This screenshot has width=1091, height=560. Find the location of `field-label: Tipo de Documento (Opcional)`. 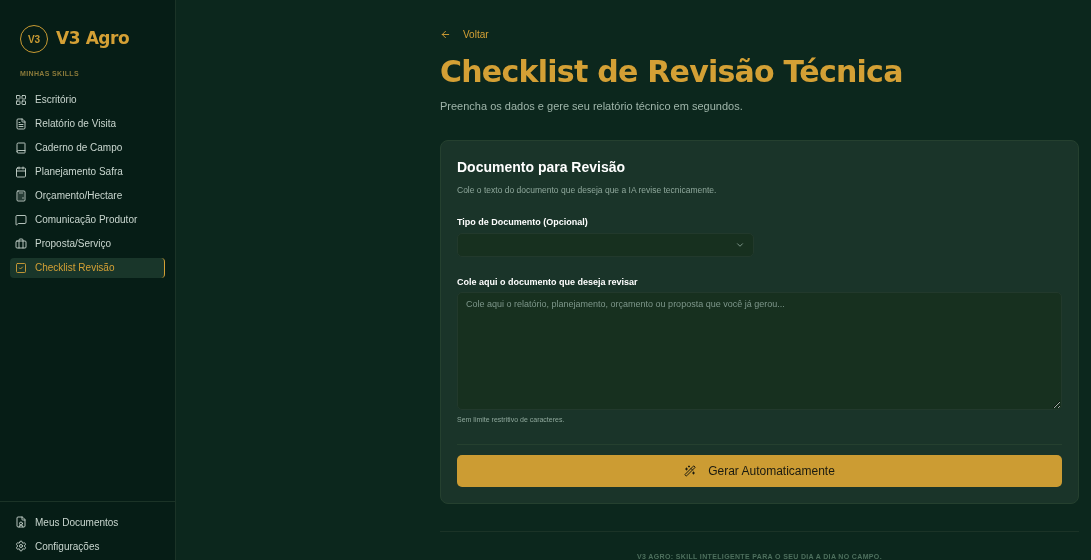

field-label: Tipo de Documento (Opcional) is located at coordinates (523, 223).